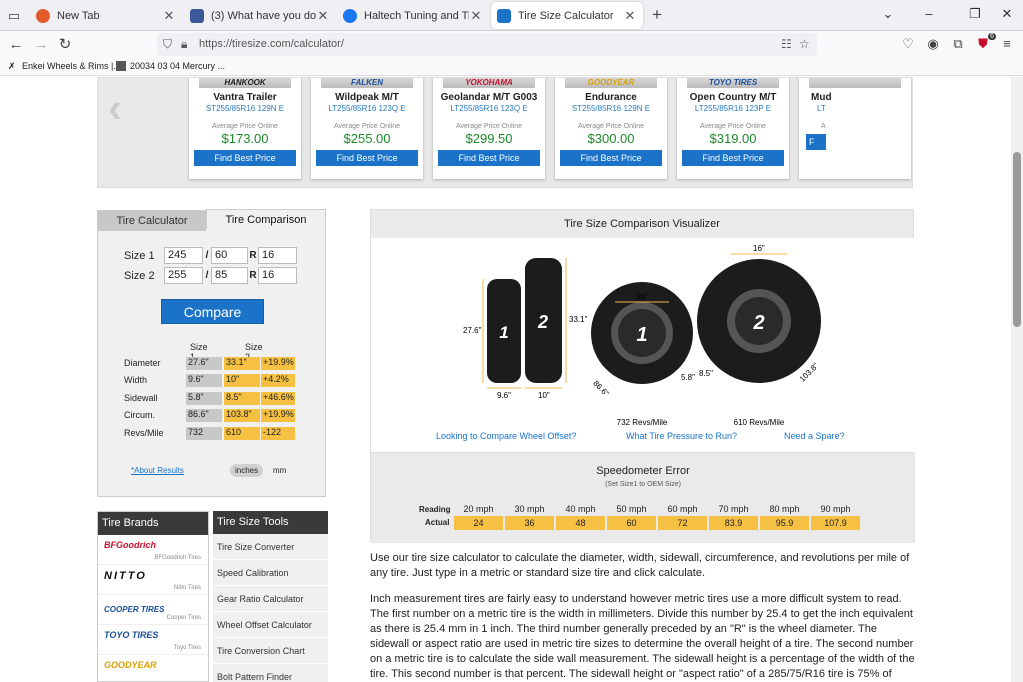 This screenshot has width=1023, height=682. Describe the element at coordinates (139, 415) in the screenshot. I see `row-label: Circum.` at that location.